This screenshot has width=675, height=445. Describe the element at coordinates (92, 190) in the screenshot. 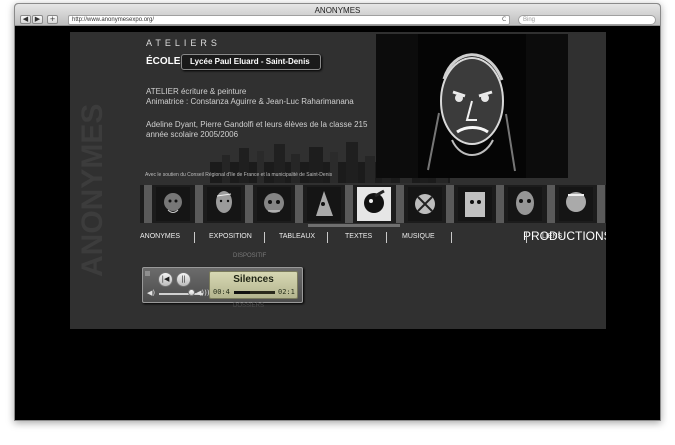

I see `vertical-watermark: ANONYMES` at that location.